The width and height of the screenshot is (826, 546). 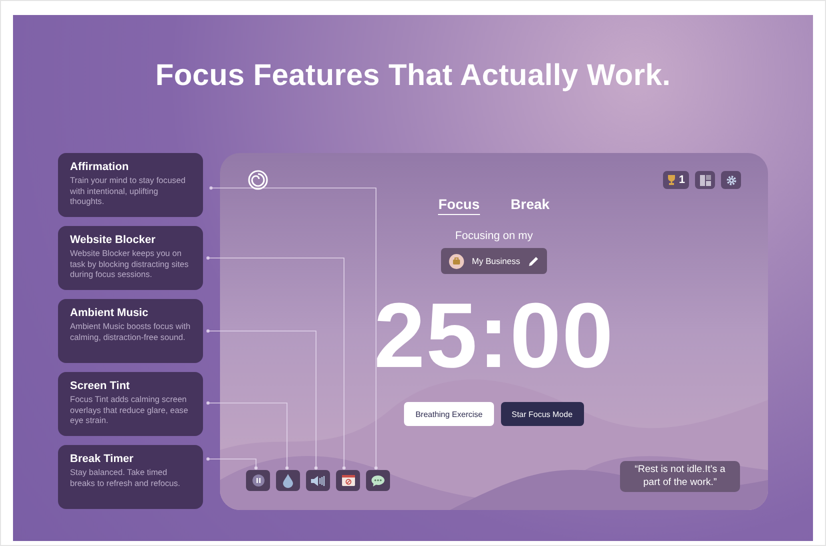 I want to click on blocked-window-icon, so click(x=348, y=480).